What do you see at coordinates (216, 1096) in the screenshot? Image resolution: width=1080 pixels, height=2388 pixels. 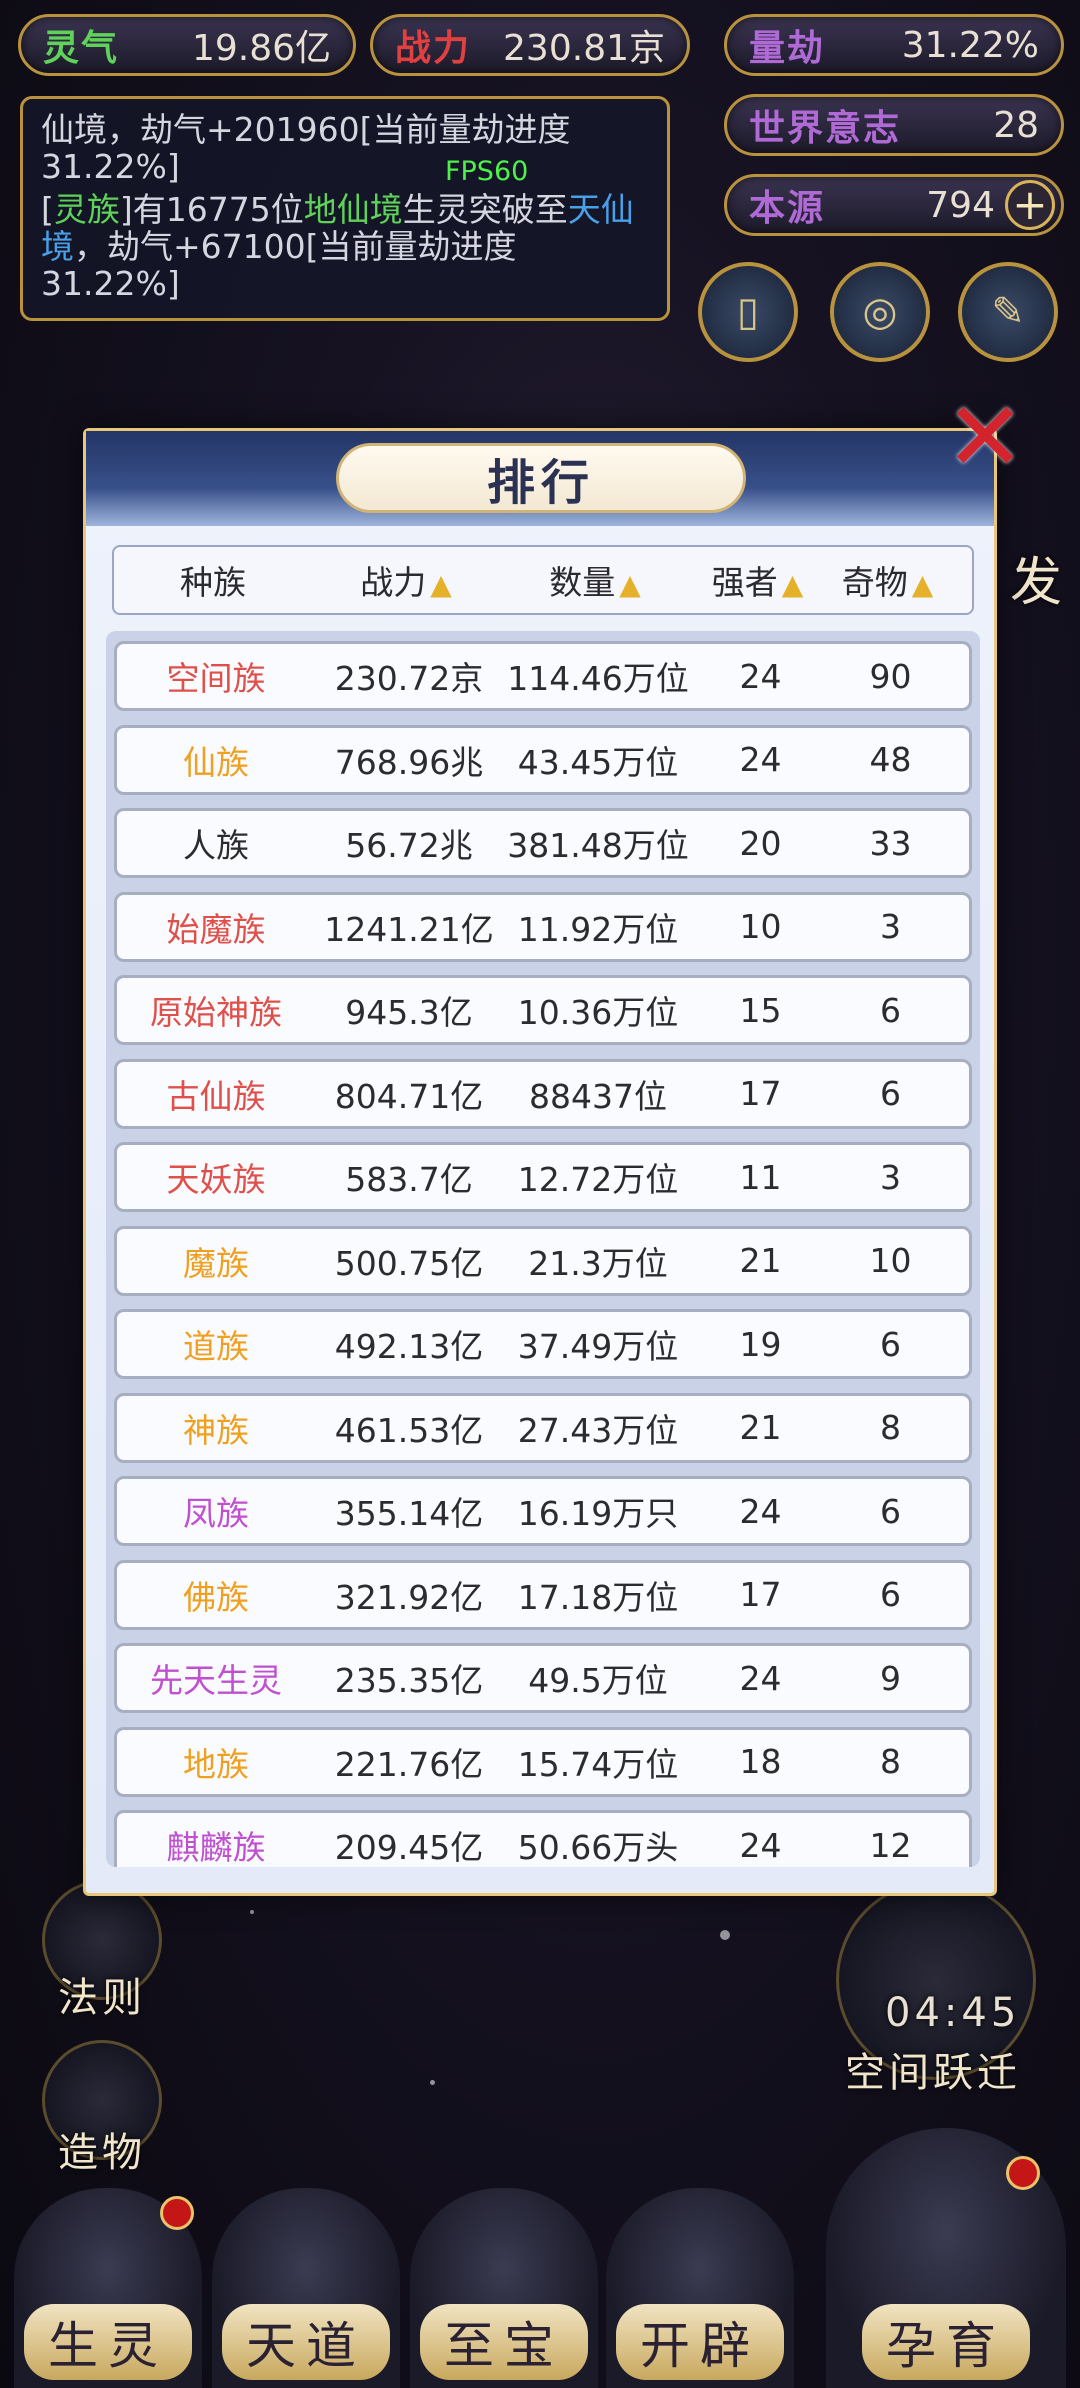 I see `race-name: 古仙族` at bounding box center [216, 1096].